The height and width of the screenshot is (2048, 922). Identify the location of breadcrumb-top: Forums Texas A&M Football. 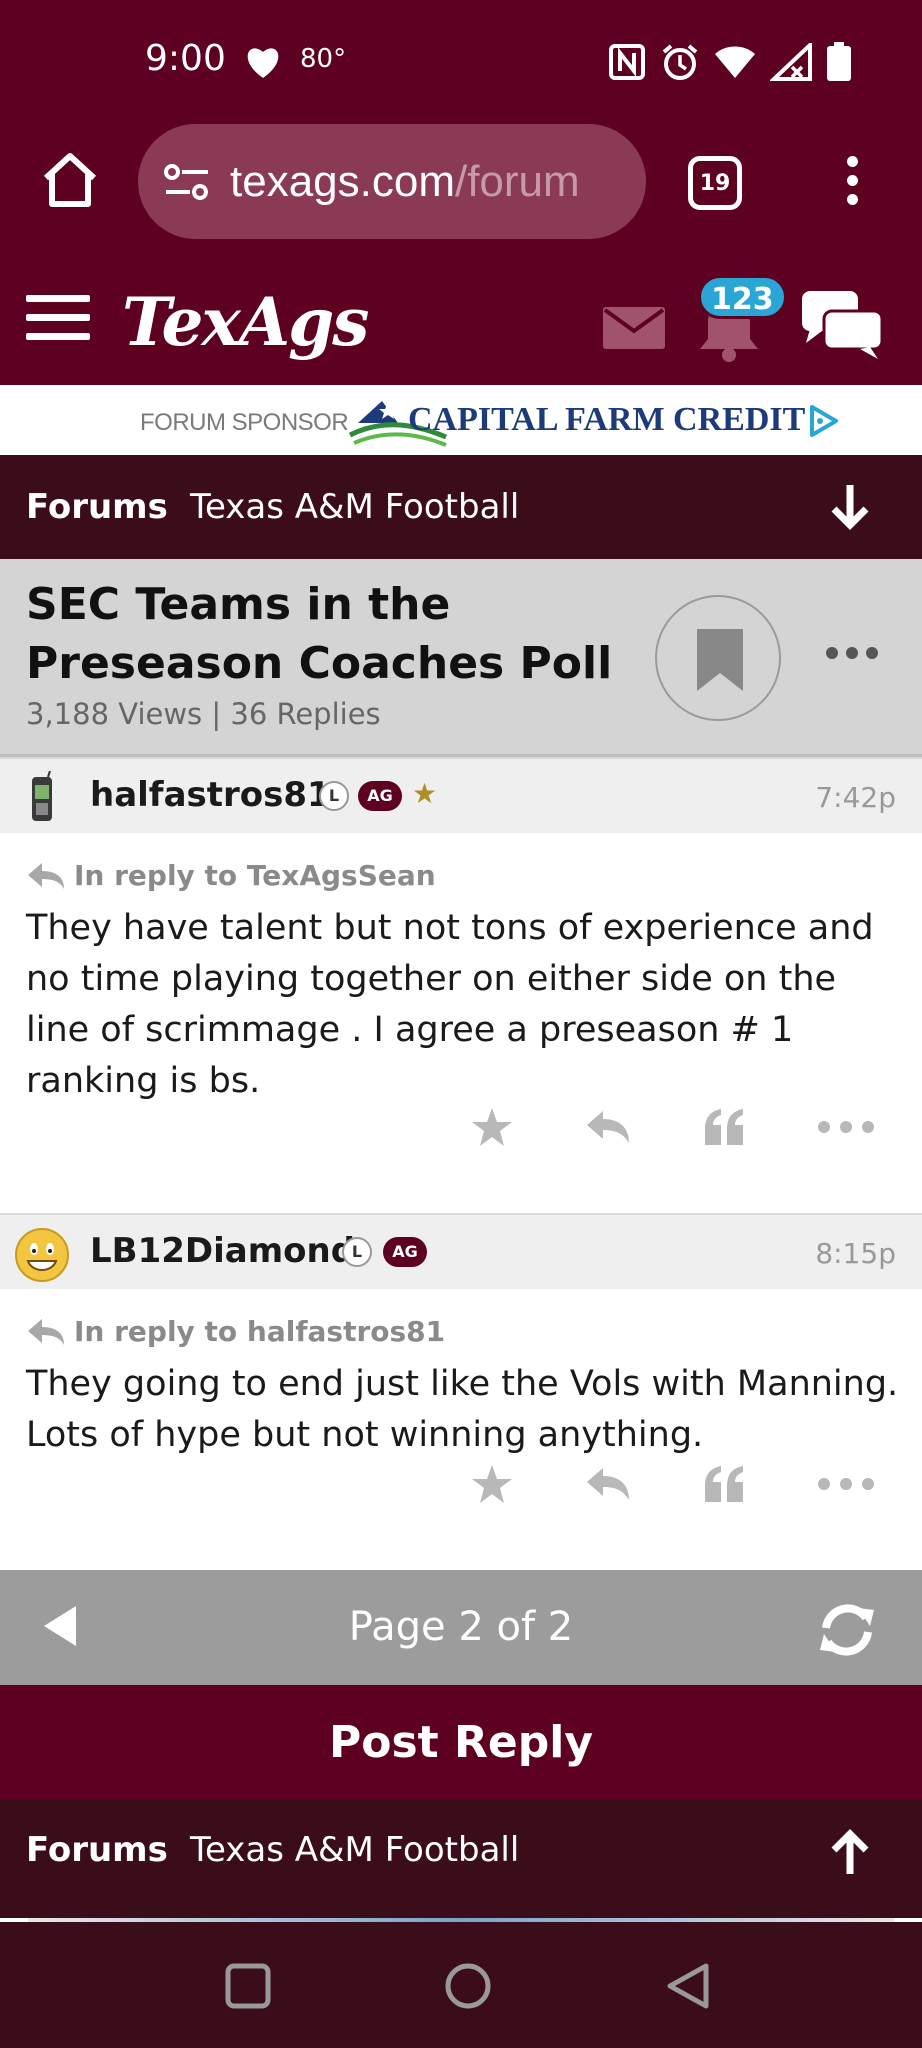
(461, 507).